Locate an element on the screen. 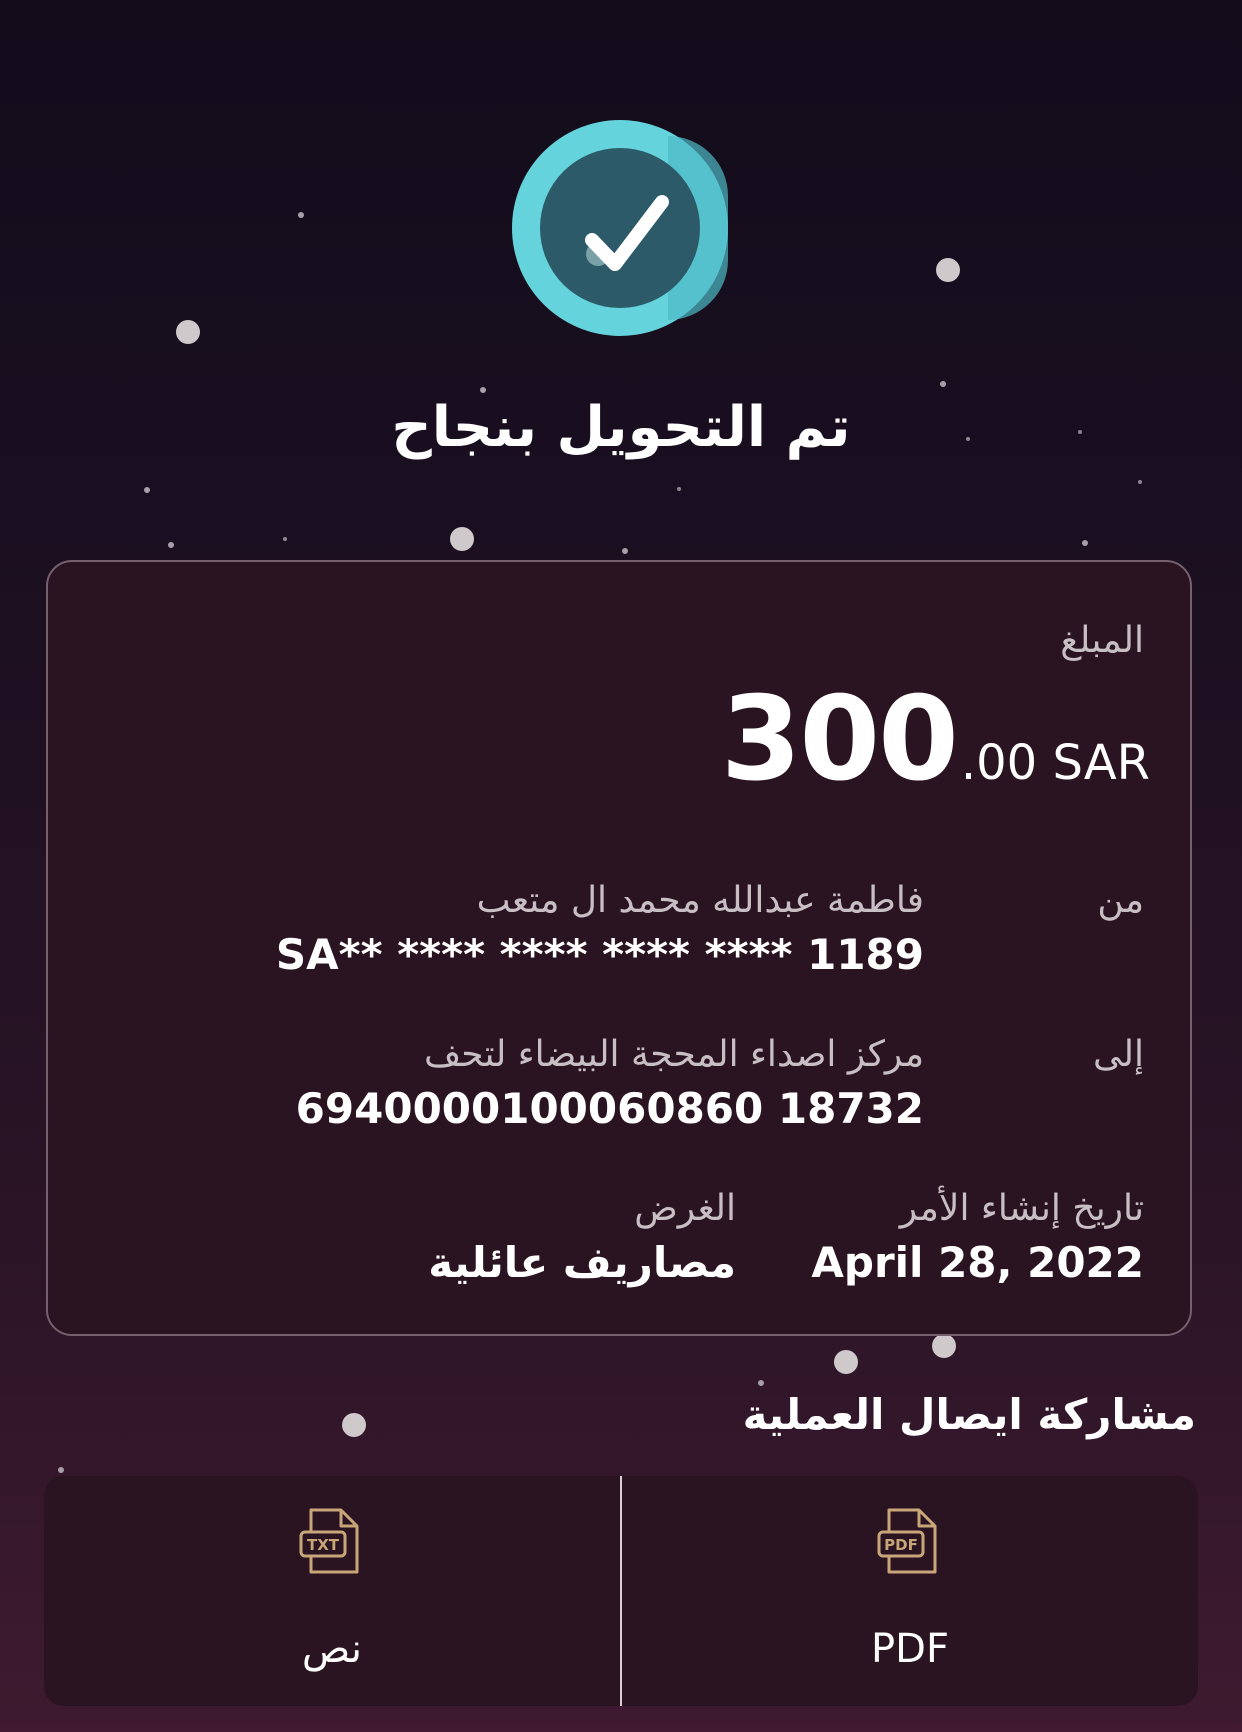  amount-main: 300 is located at coordinates (839, 739).